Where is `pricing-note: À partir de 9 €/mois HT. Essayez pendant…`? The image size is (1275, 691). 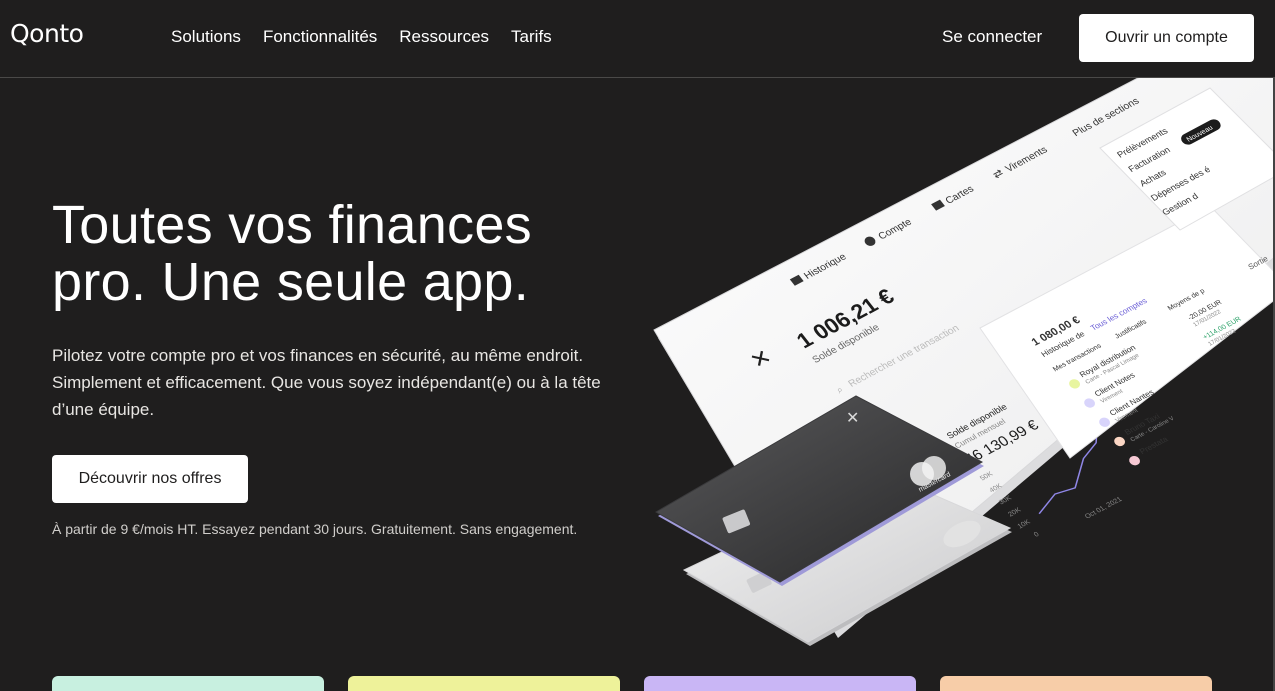 pricing-note: À partir de 9 €/mois HT. Essayez pendant… is located at coordinates (315, 529).